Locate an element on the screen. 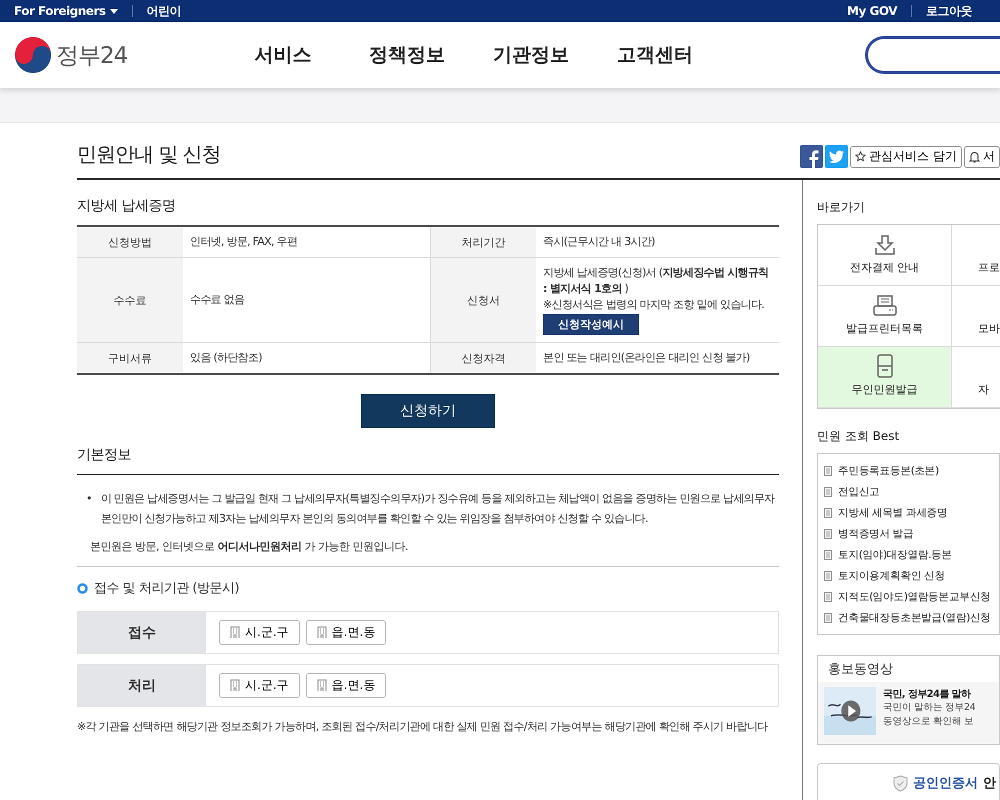  table-cell-text: 있음 (하단참조) is located at coordinates (226, 358).